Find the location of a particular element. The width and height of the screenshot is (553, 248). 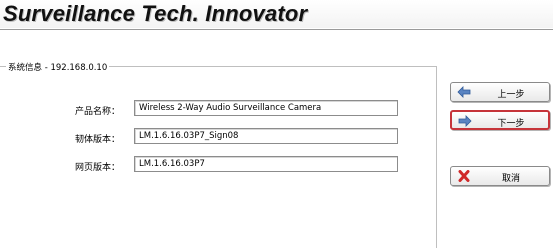

arrow-left-icon is located at coordinates (464, 92).